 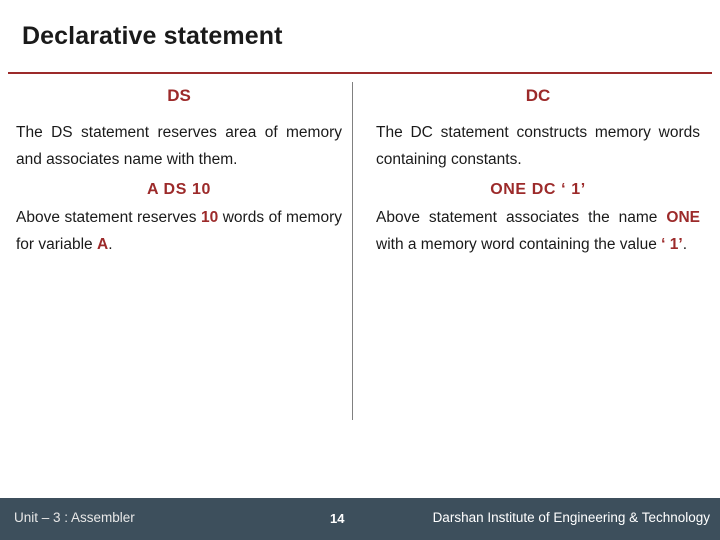 I want to click on title-divider, so click(x=360, y=73).